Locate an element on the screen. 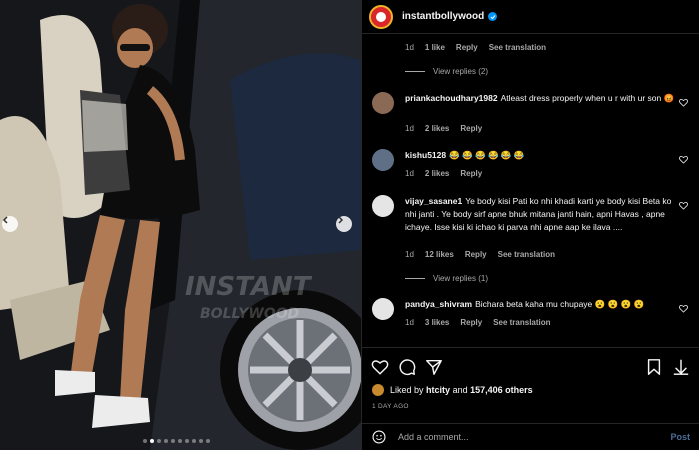 Image resolution: width=699 pixels, height=450 pixels. comment-body: kishu5128 😂 😂 😂 😂 😂 😂 is located at coordinates (542, 155).